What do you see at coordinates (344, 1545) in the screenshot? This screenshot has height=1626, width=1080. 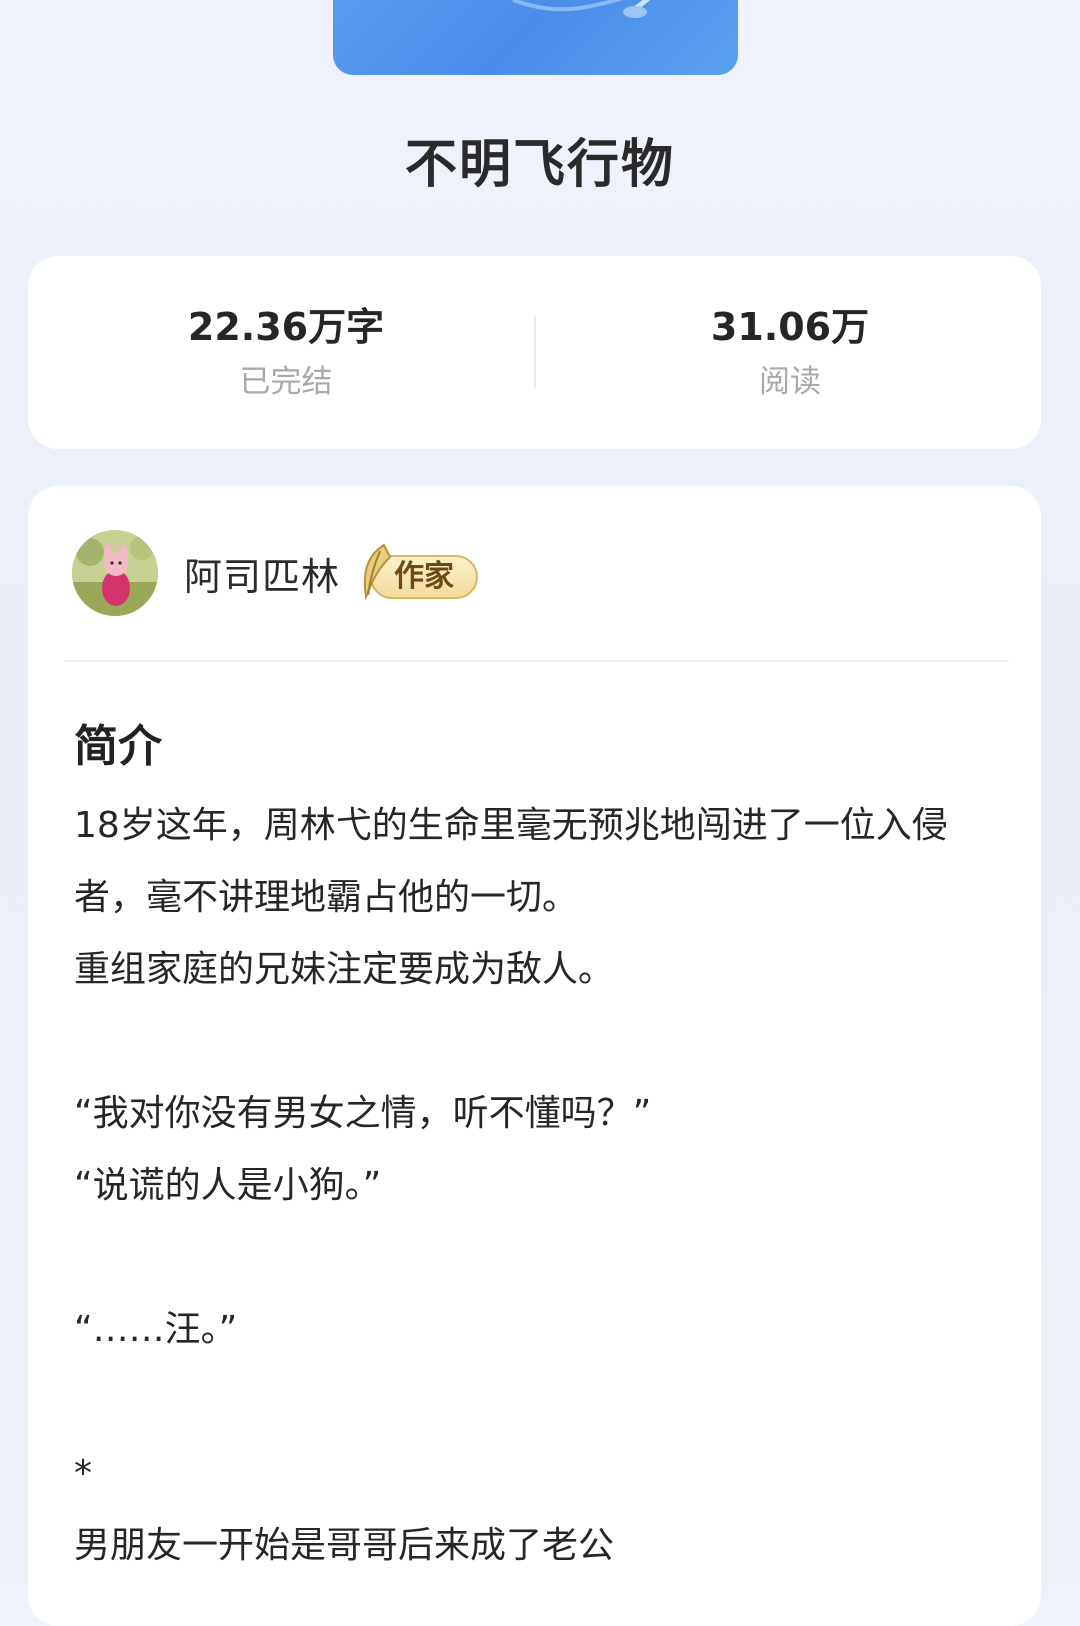 I see `intro-line: 男朋友一开始是哥哥后来成了老公` at bounding box center [344, 1545].